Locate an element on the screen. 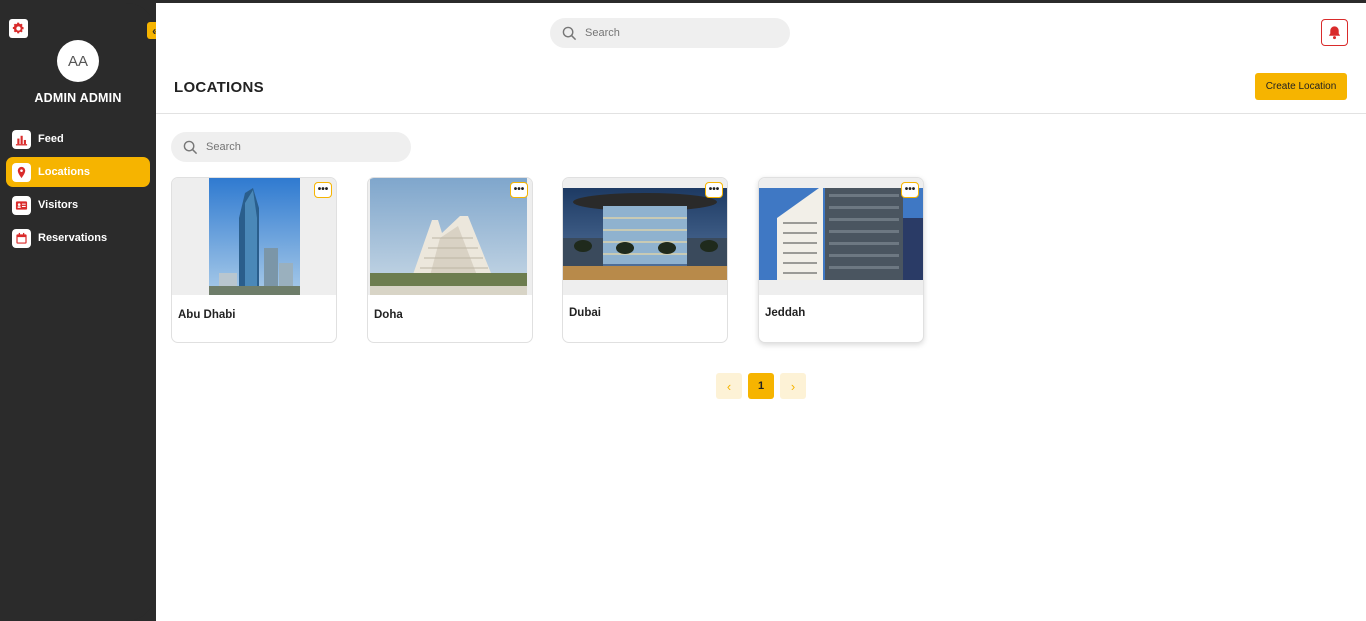  sidebar-item-label: Visitors is located at coordinates (58, 205).